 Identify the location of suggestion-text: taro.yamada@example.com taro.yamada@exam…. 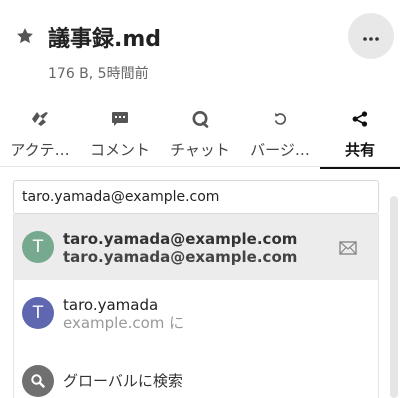
(180, 248).